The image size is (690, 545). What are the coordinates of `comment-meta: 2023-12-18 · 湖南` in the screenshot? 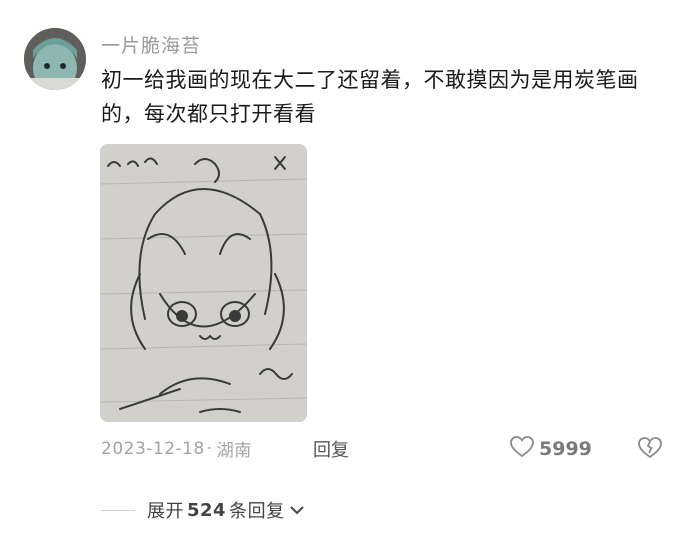 It's located at (176, 449).